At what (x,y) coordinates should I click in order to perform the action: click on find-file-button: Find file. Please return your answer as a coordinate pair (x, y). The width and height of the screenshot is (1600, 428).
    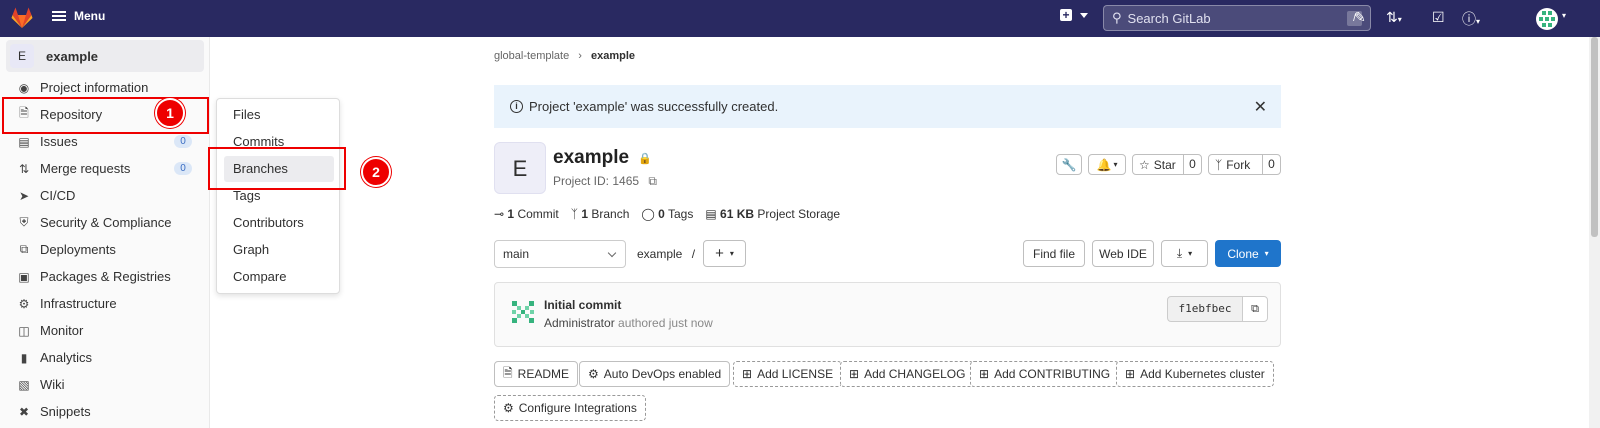
    Looking at the image, I should click on (1054, 253).